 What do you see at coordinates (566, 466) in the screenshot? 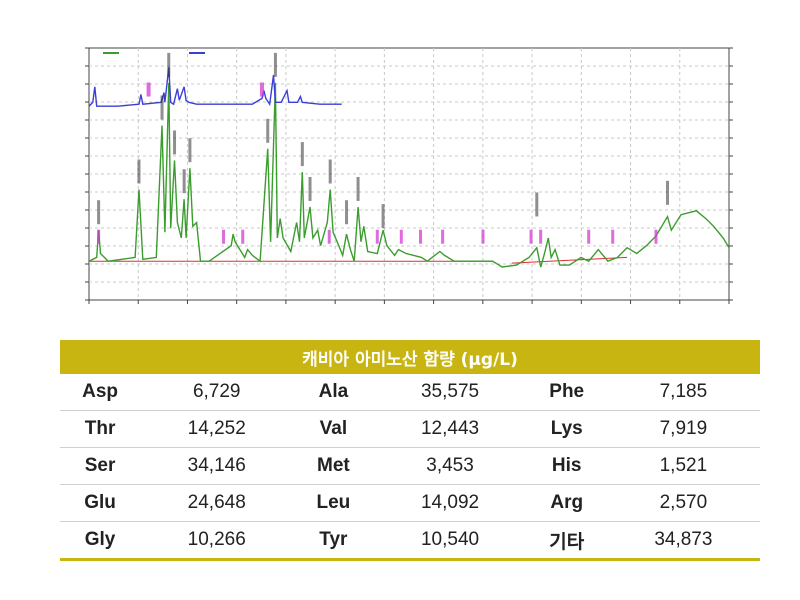
I see `amino-acid-name: His` at bounding box center [566, 466].